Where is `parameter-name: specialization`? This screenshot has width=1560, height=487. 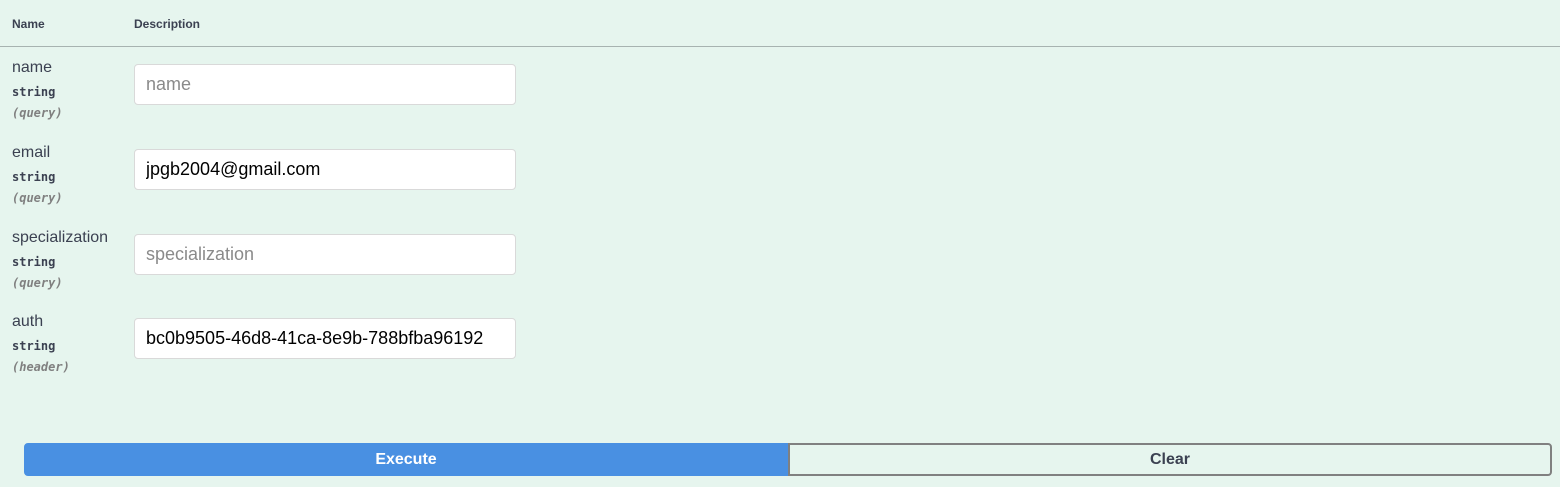
parameter-name: specialization is located at coordinates (60, 237).